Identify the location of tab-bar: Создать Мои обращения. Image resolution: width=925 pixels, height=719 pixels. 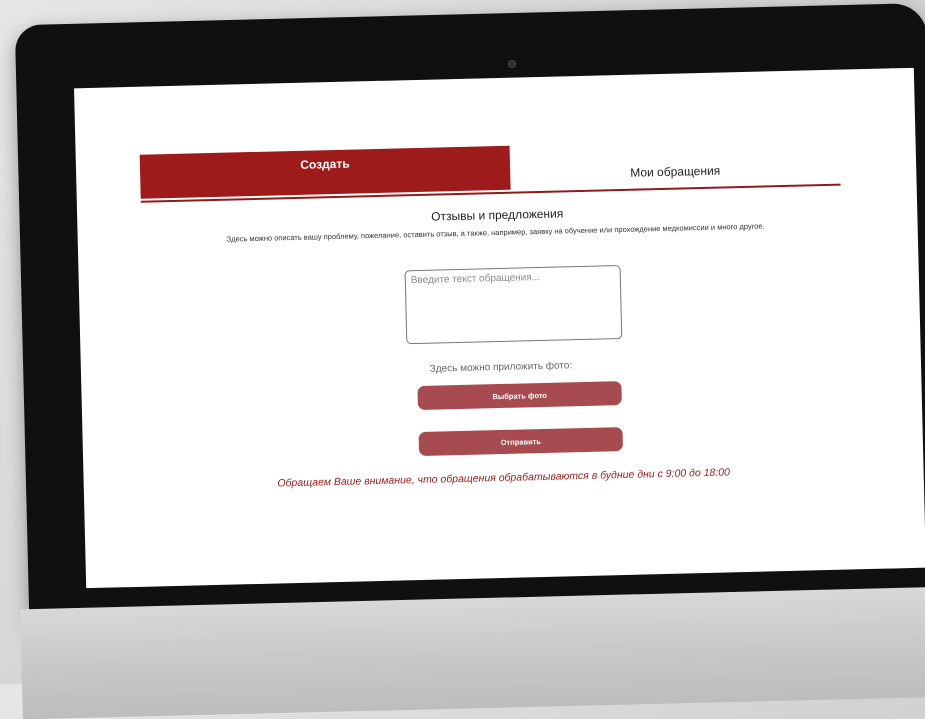
(490, 170).